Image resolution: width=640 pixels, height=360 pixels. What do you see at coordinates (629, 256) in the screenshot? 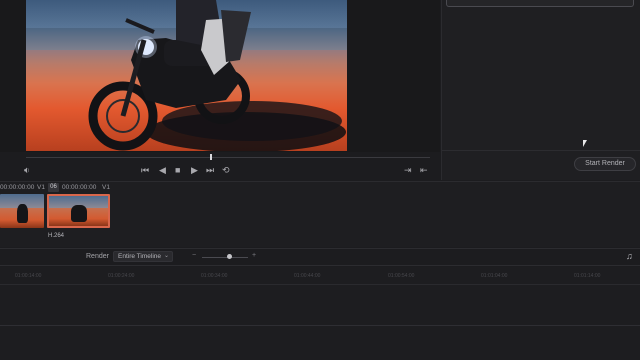
I see `music-note-icon: ♫` at bounding box center [629, 256].